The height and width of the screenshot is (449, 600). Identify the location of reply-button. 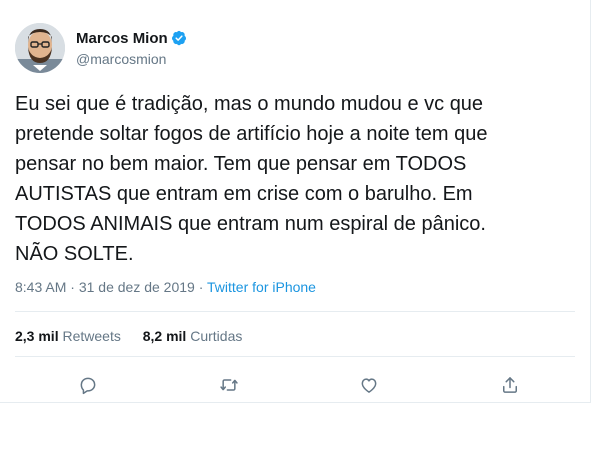
(88, 385).